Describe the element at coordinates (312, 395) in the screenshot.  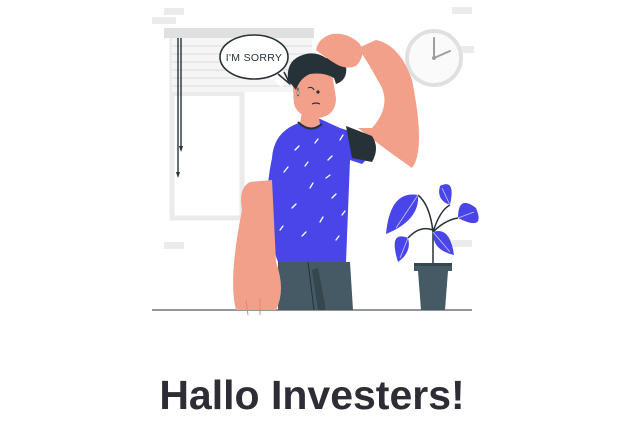
I see `page-headline: Hallo Investers!` at that location.